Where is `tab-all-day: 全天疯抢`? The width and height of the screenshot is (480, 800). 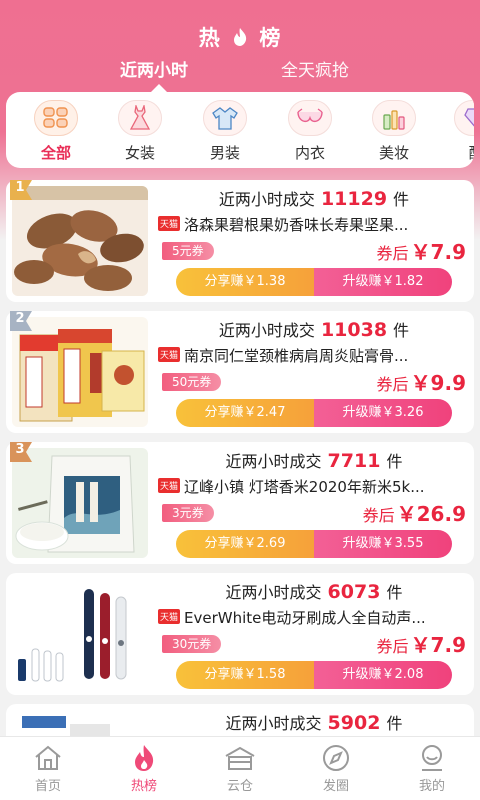 tab-all-day: 全天疯抢 is located at coordinates (315, 68).